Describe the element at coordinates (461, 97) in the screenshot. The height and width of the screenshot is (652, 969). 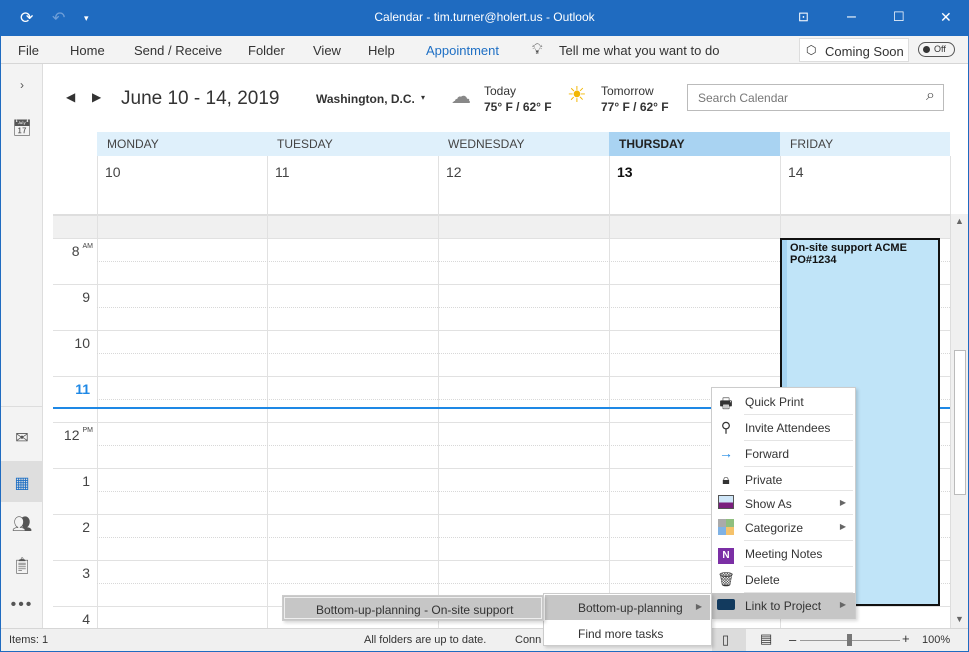
I see `rain-cloud-icon: ☁` at that location.